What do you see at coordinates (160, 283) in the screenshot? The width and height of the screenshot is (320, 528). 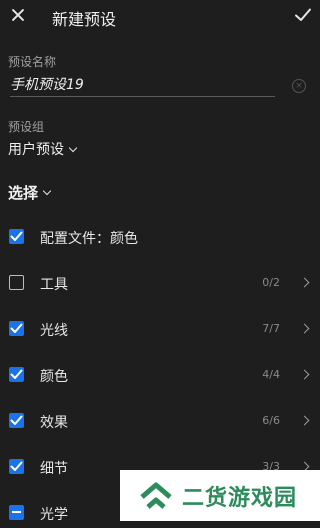 I see `option-row: 工具 0/2` at bounding box center [160, 283].